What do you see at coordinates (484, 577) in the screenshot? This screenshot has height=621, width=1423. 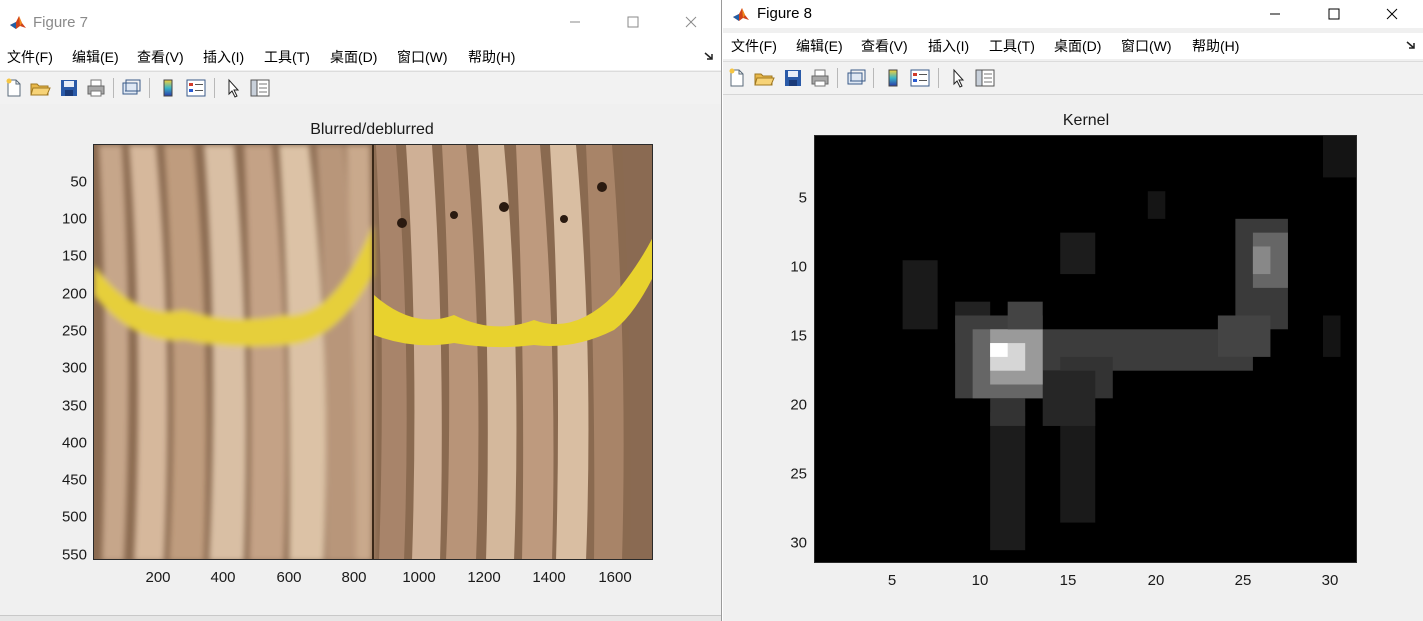 I see `x-tick-label: 1200` at bounding box center [484, 577].